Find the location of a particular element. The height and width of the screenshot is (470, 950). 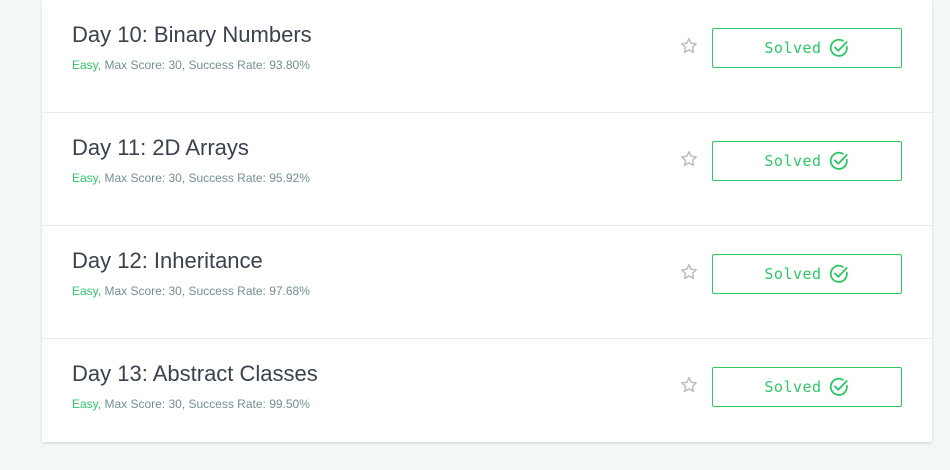

challenge-title: Day 11: 2D Arrays is located at coordinates (160, 148).